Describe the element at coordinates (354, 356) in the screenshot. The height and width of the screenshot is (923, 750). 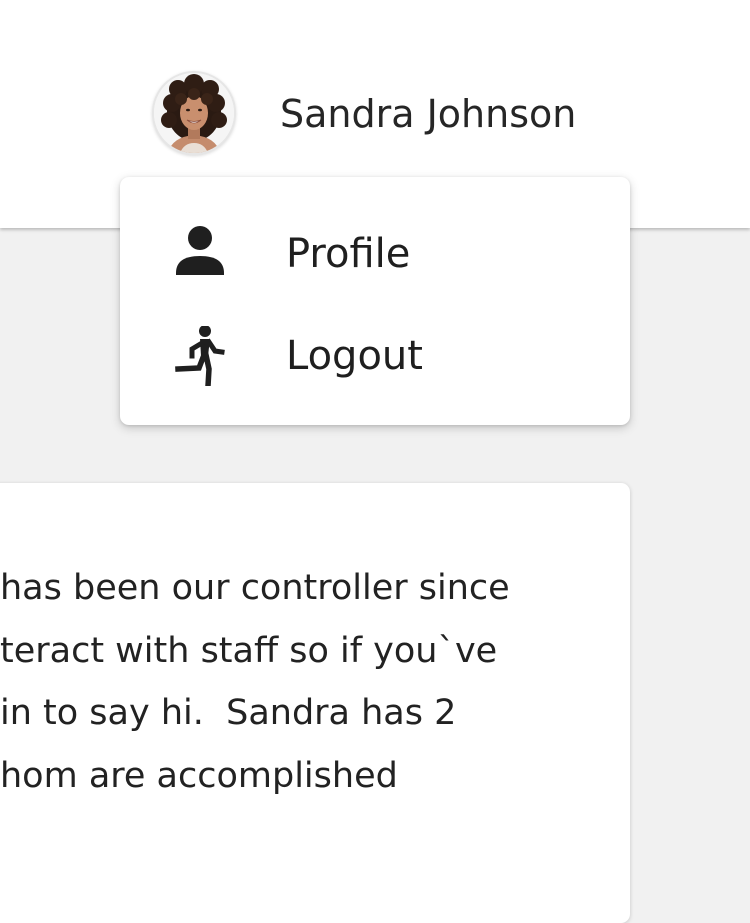
I see `menu-item-logout-label: Logout` at that location.